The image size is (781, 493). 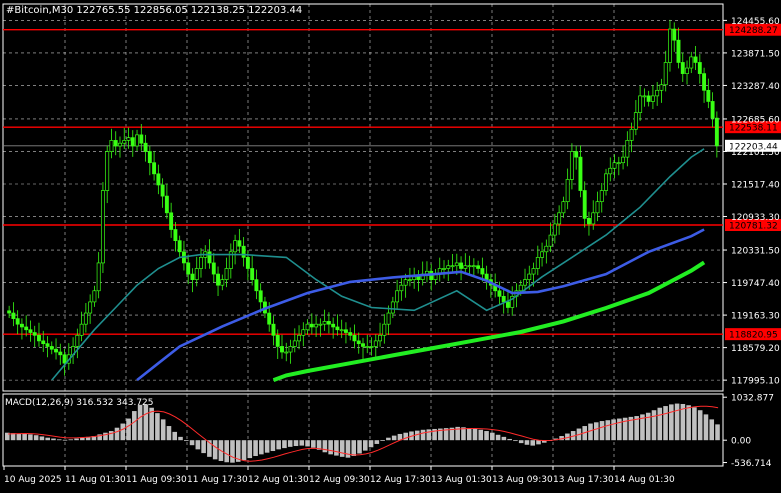 What do you see at coordinates (755, 186) in the screenshot?
I see `price-tick-label: 121517.40` at bounding box center [755, 186].